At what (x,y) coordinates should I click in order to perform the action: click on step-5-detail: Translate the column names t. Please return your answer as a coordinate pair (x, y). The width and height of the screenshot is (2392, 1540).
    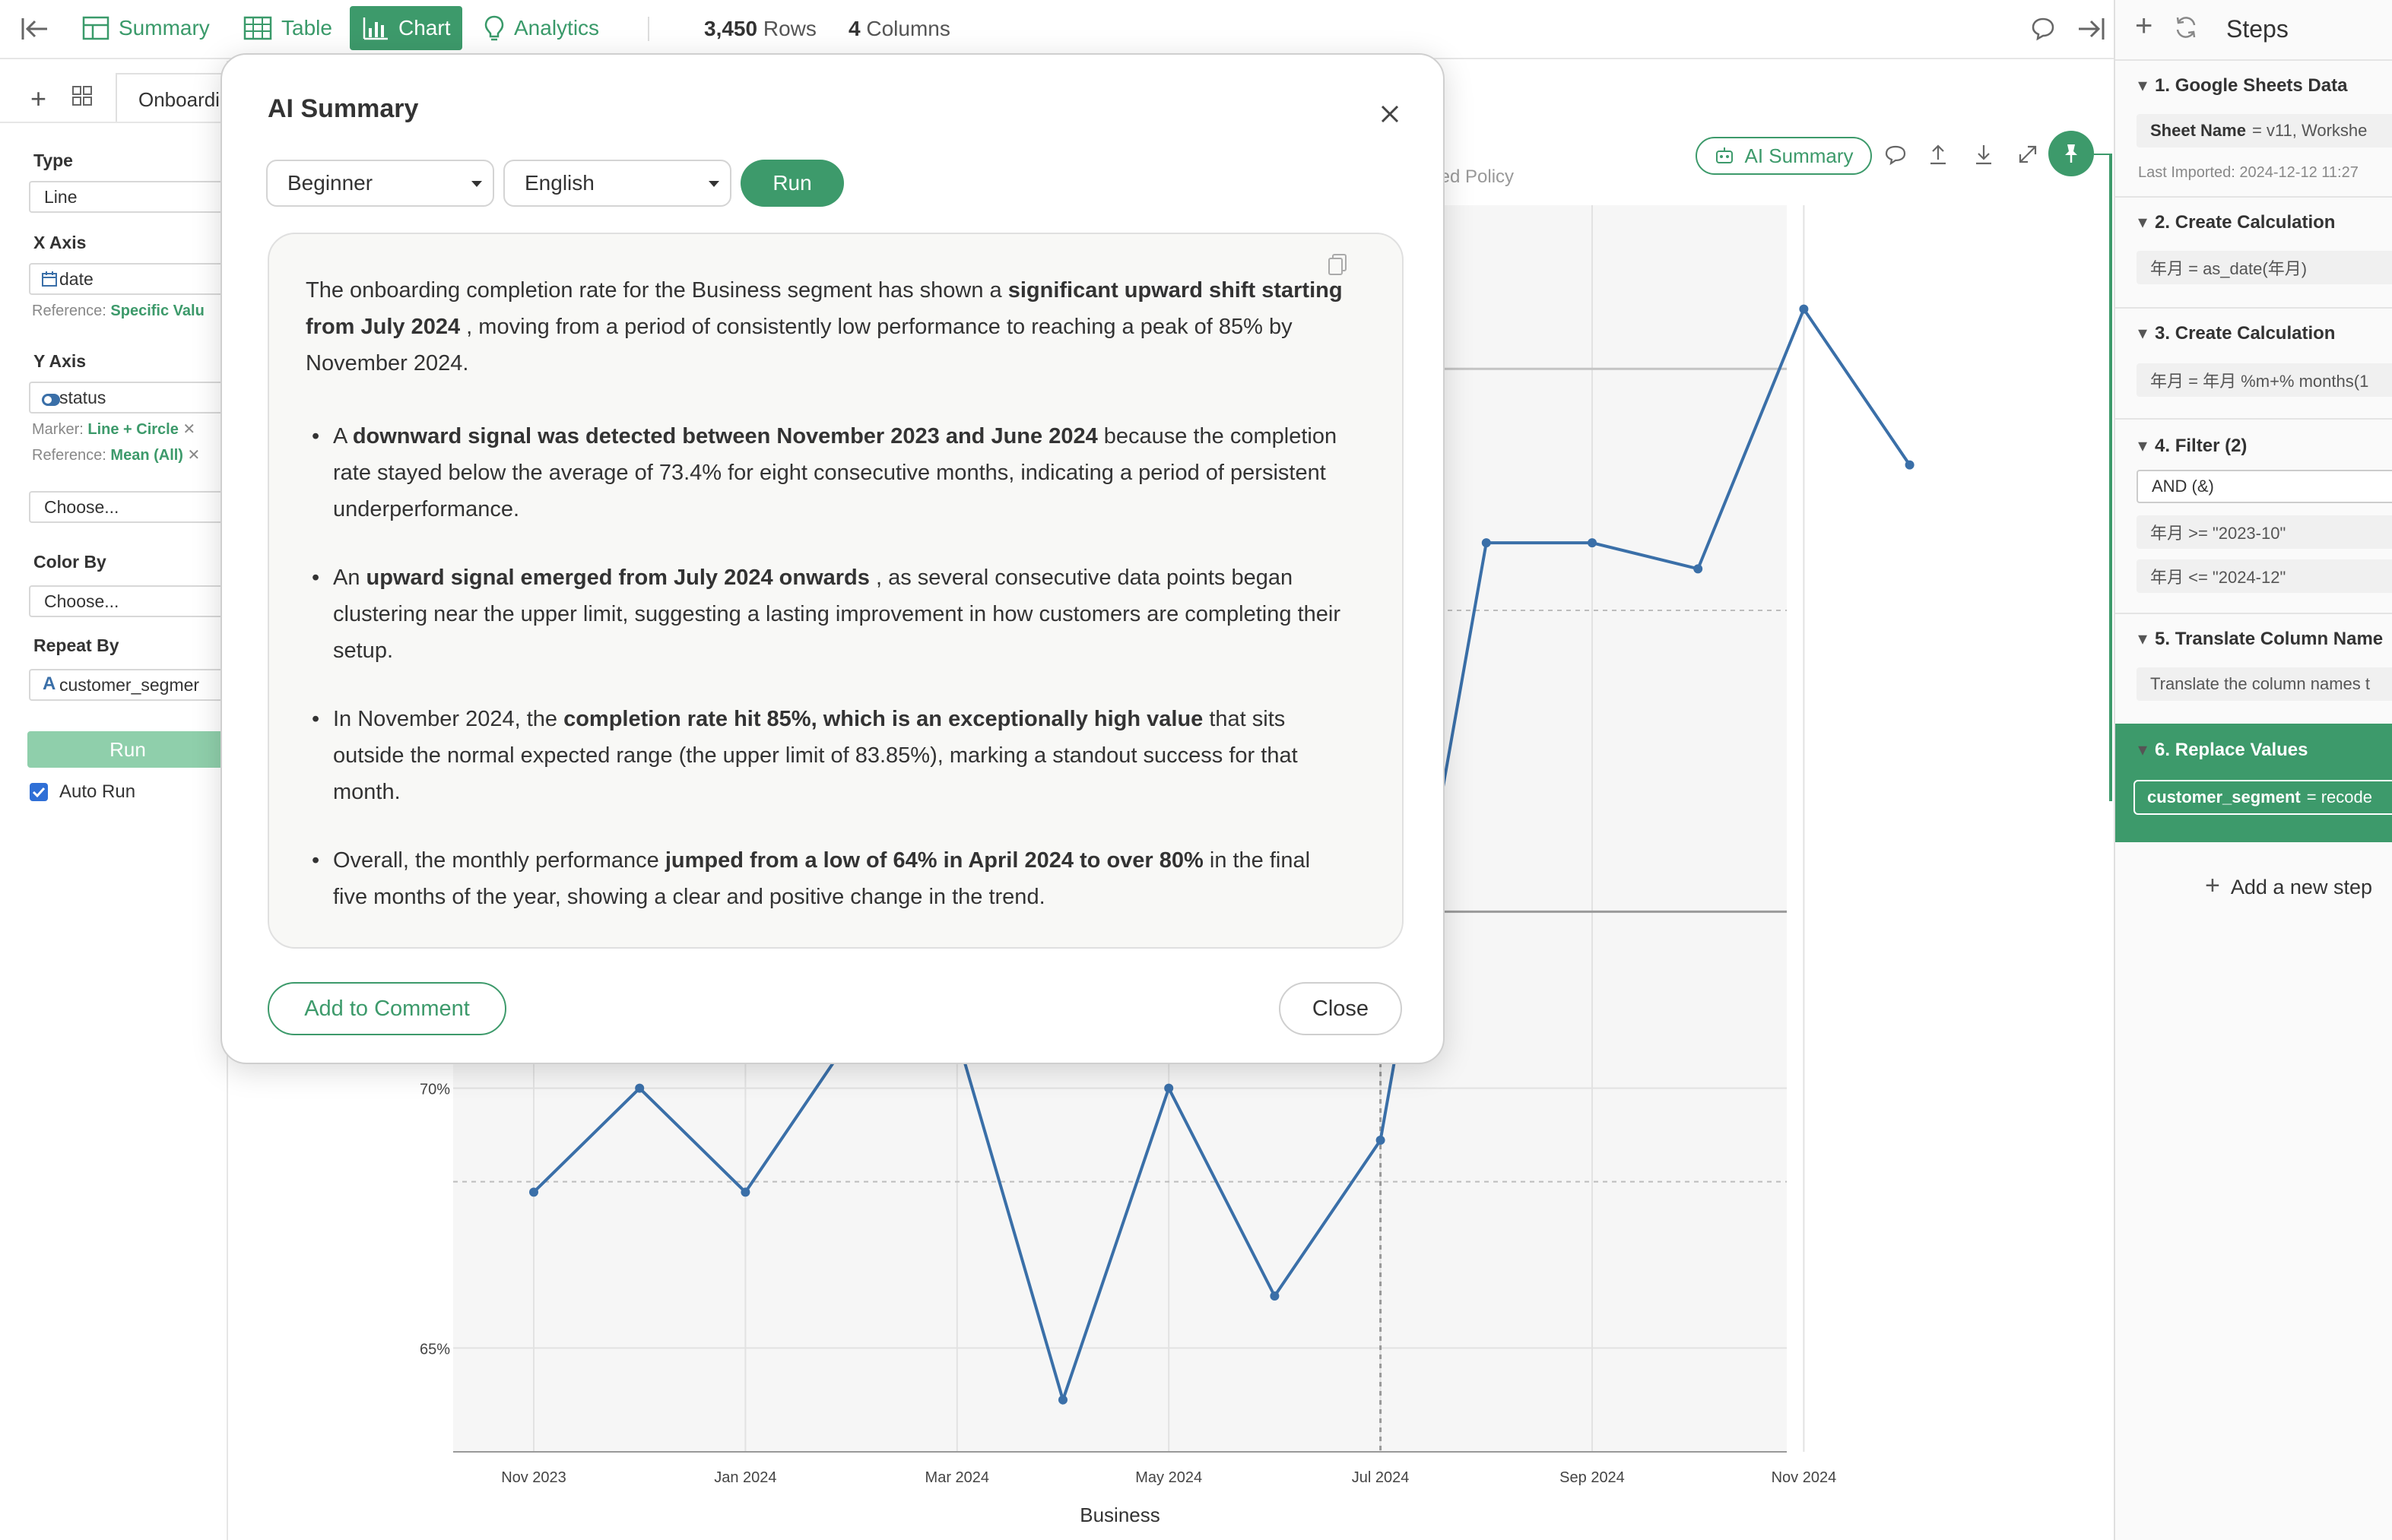
    Looking at the image, I should click on (2265, 684).